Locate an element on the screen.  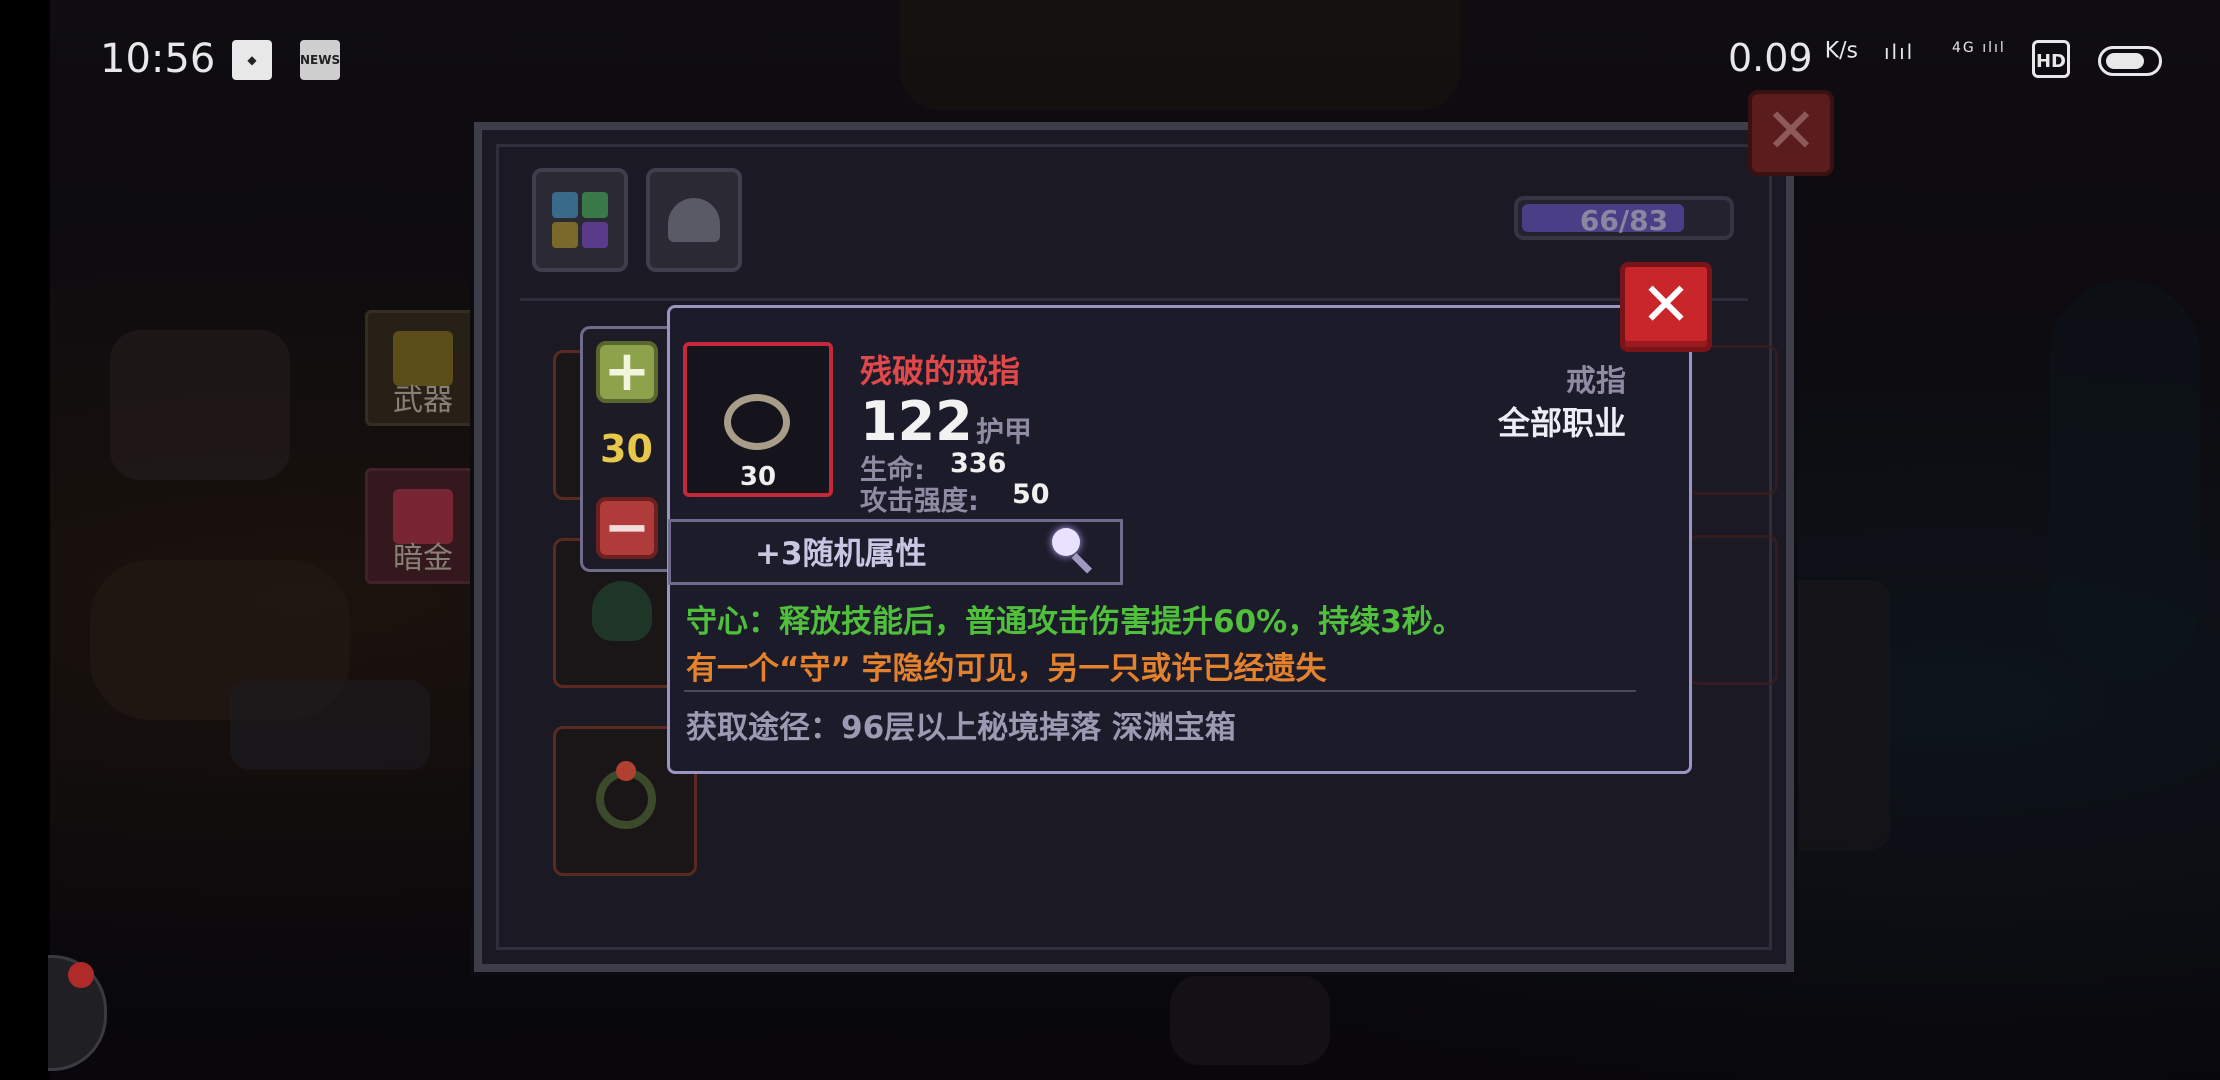
signal-4g-icon: 4G ılıl is located at coordinates (1979, 48).